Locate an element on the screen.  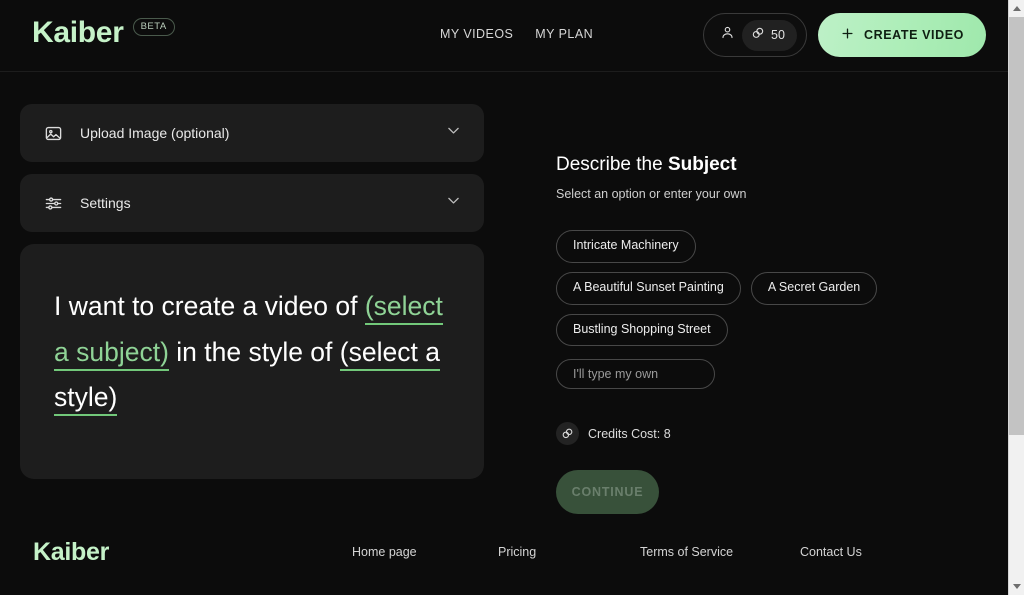
header-actions: 50 CREATE VIDEO is located at coordinates (844, 35).